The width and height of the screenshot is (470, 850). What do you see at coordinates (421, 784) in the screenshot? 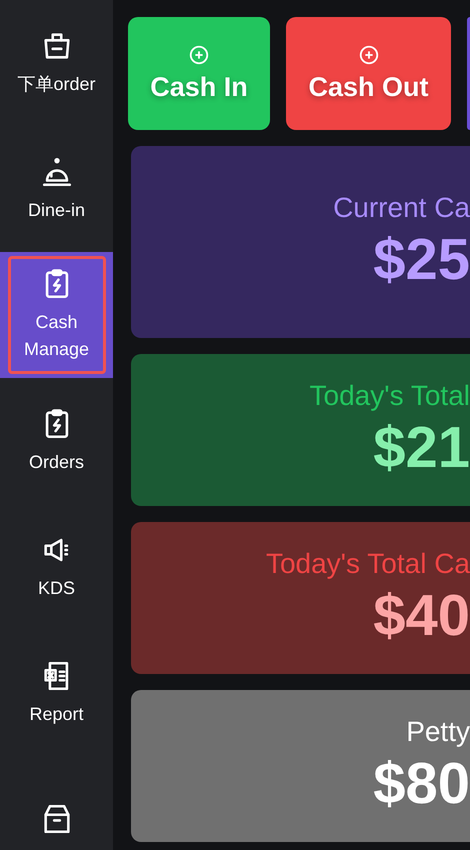
I see `card-value: $80` at bounding box center [421, 784].